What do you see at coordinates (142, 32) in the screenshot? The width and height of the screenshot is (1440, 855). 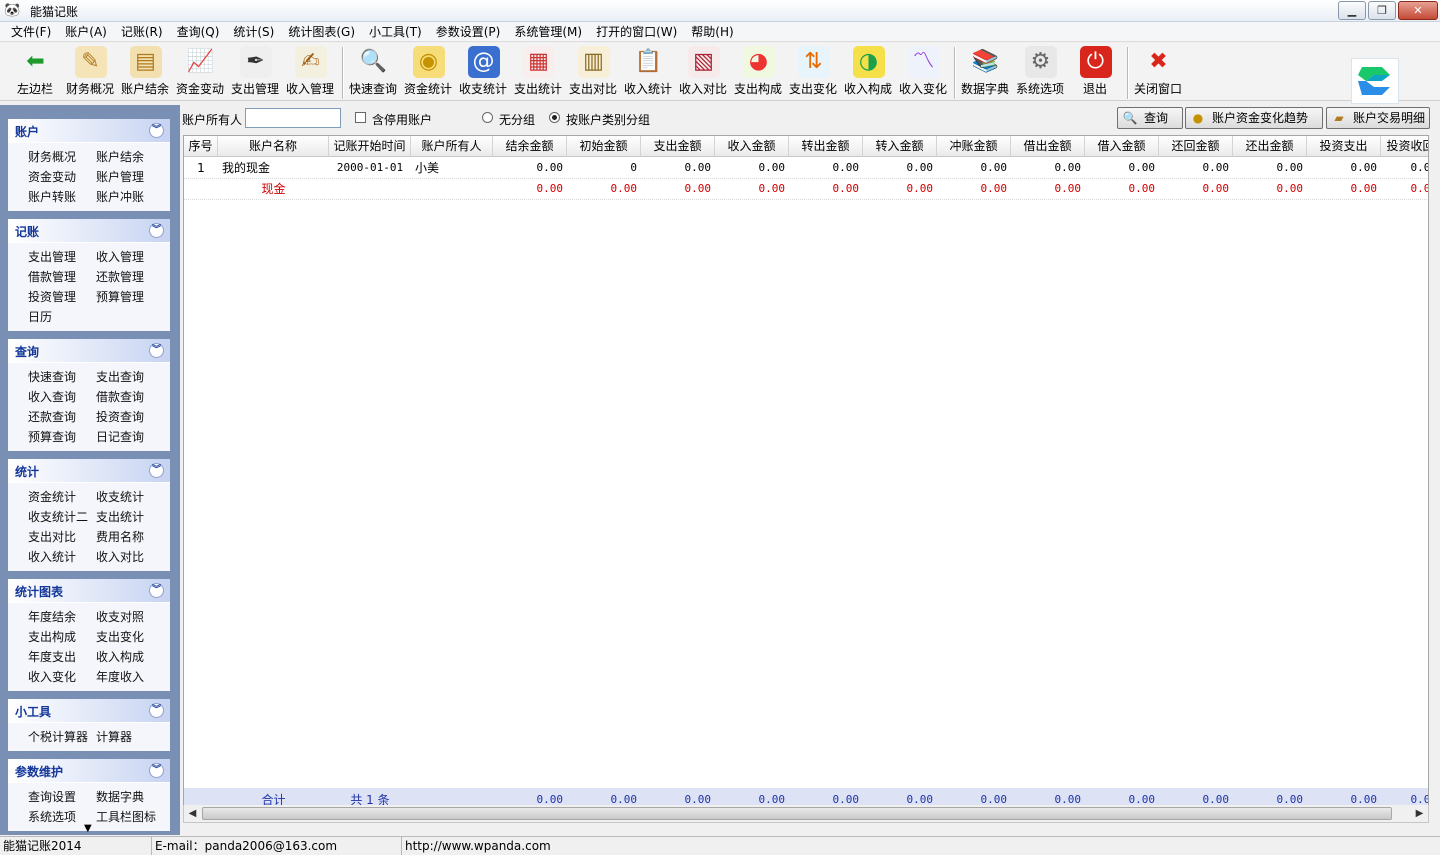 I see `menu-item-2: 记账(R)` at bounding box center [142, 32].